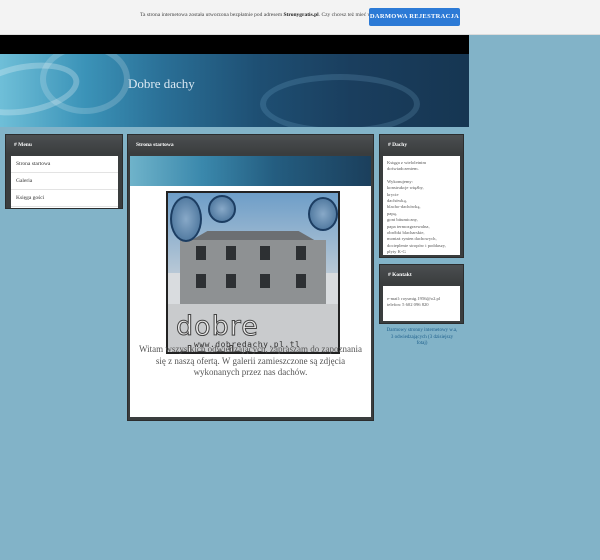  Describe the element at coordinates (64, 198) in the screenshot. I see `menu-item-ksiega-gosci: Księga gości` at that location.